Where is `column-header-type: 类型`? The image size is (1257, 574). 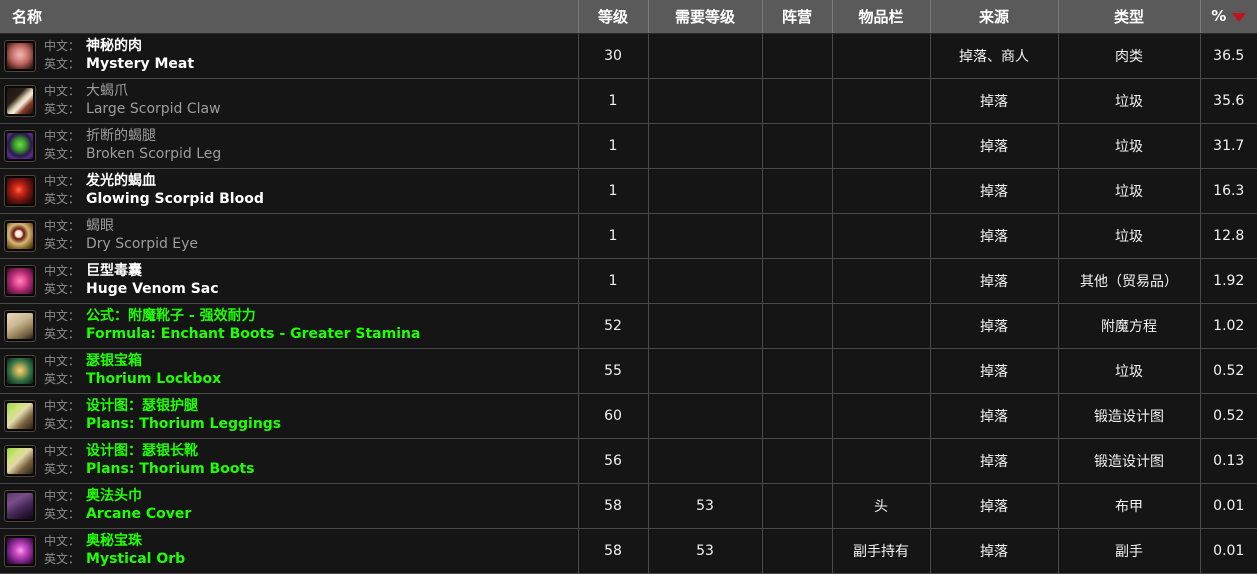 column-header-type: 类型 is located at coordinates (1129, 17).